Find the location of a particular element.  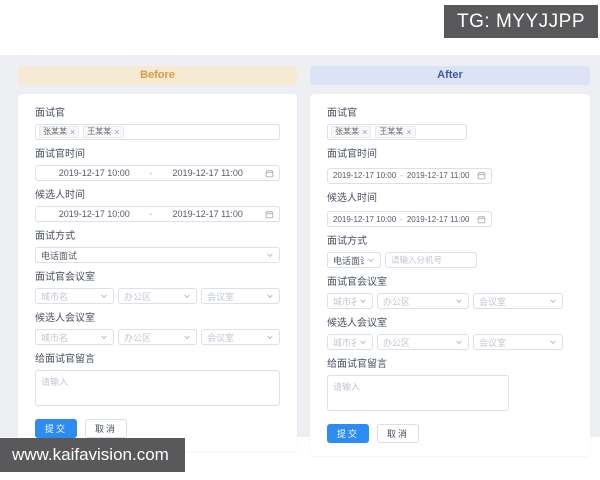

after-header: After is located at coordinates (450, 75).